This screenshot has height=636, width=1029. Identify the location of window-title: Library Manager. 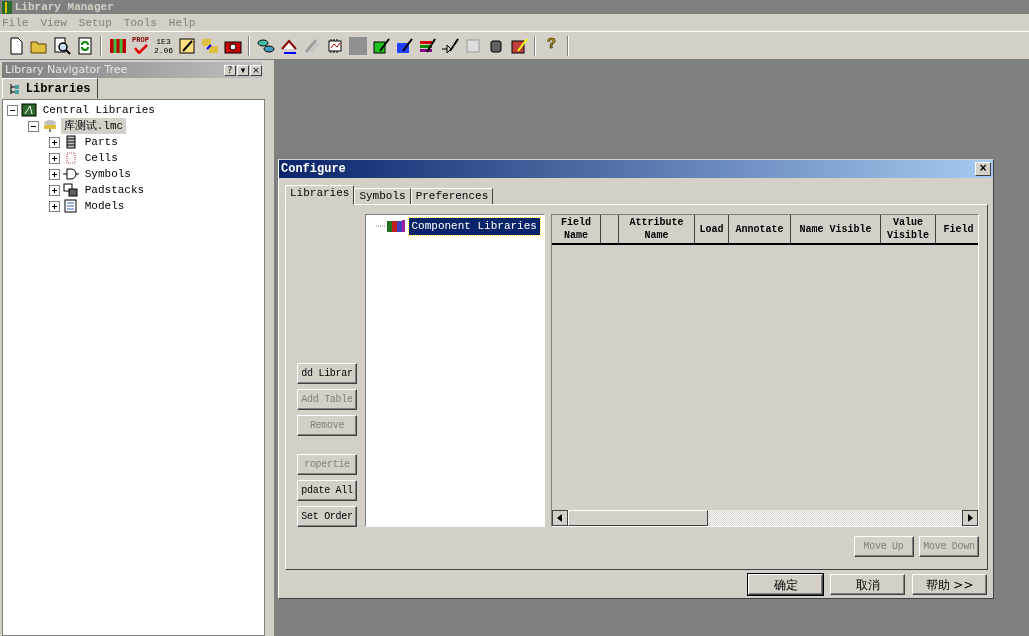
(64, 7).